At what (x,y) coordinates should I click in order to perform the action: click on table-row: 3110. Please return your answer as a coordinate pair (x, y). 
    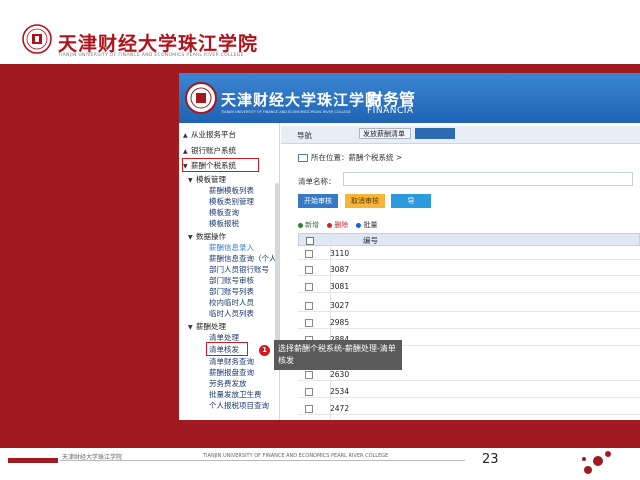
    Looking at the image, I should click on (469, 253).